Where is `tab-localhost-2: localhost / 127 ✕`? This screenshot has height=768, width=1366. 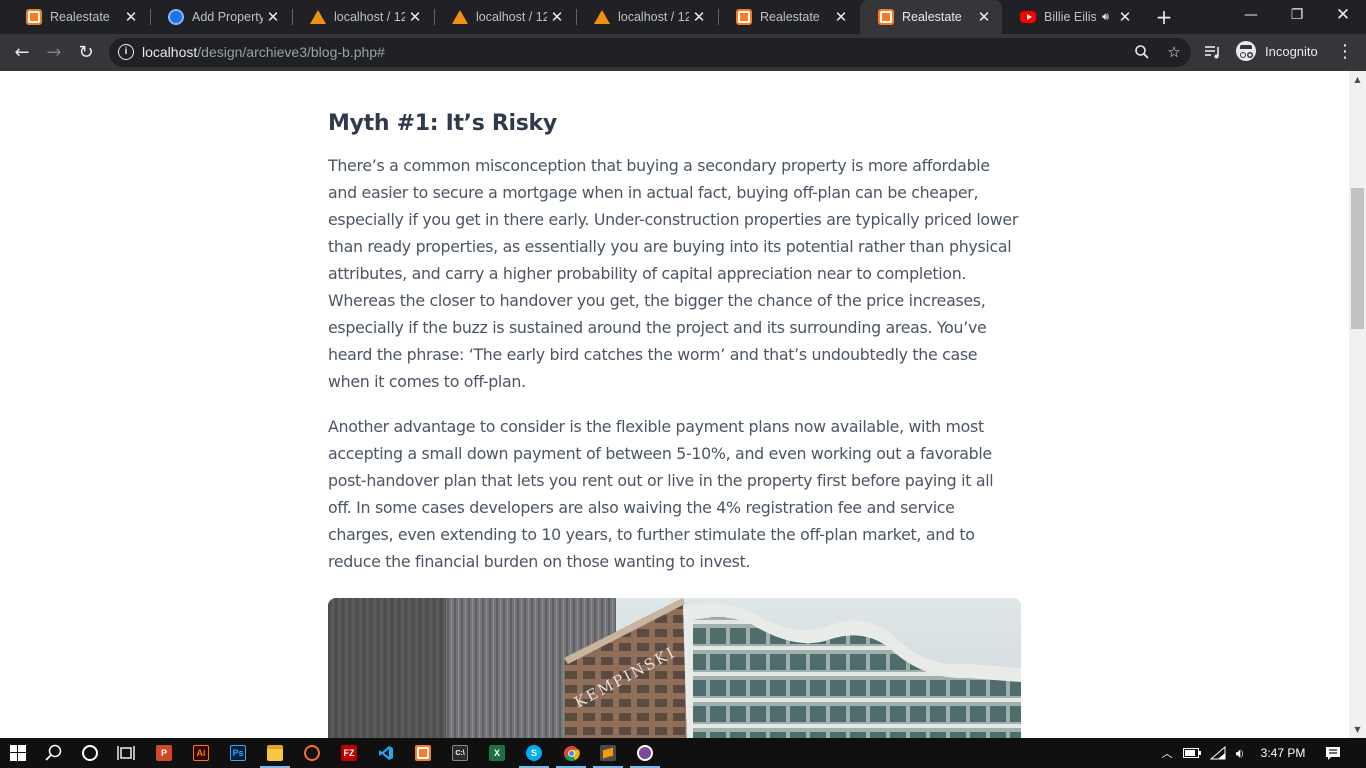 tab-localhost-2: localhost / 127 ✕ is located at coordinates (504, 17).